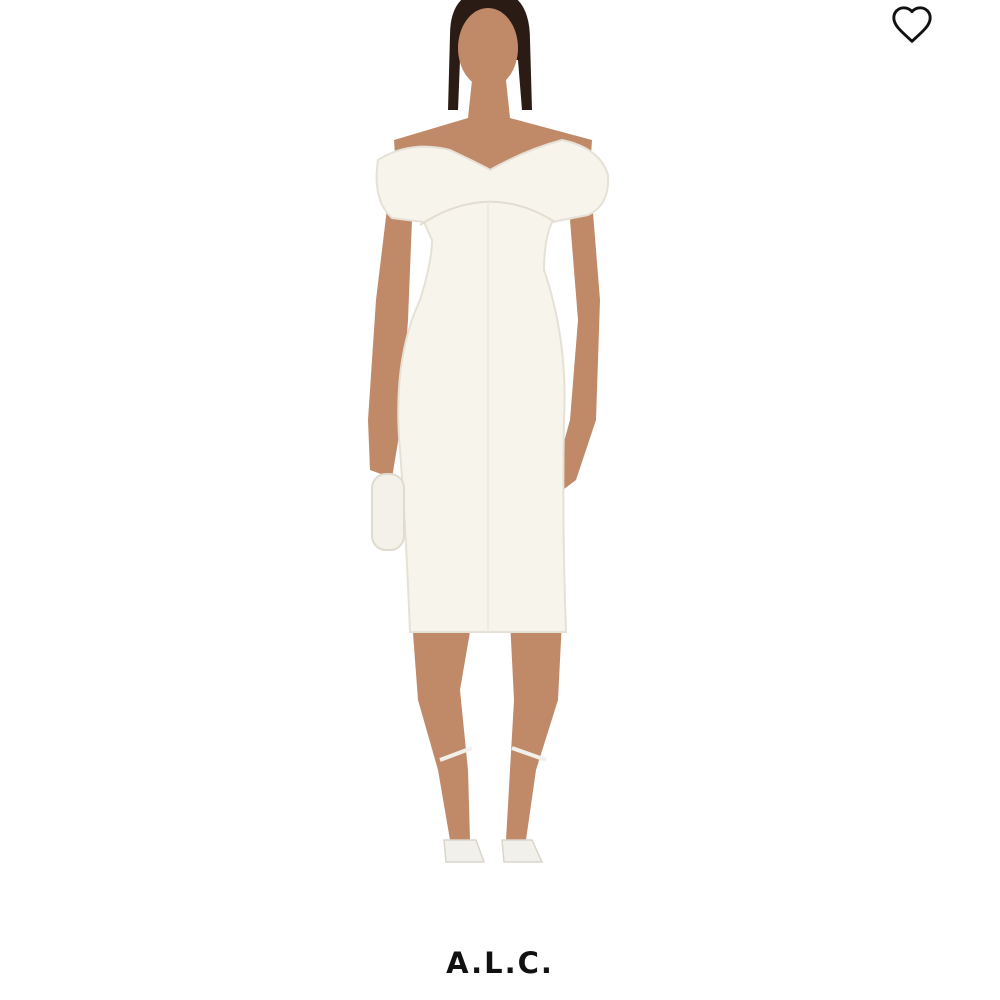 The width and height of the screenshot is (1000, 1000). Describe the element at coordinates (500, 963) in the screenshot. I see `brand-name: A.L.C.` at that location.